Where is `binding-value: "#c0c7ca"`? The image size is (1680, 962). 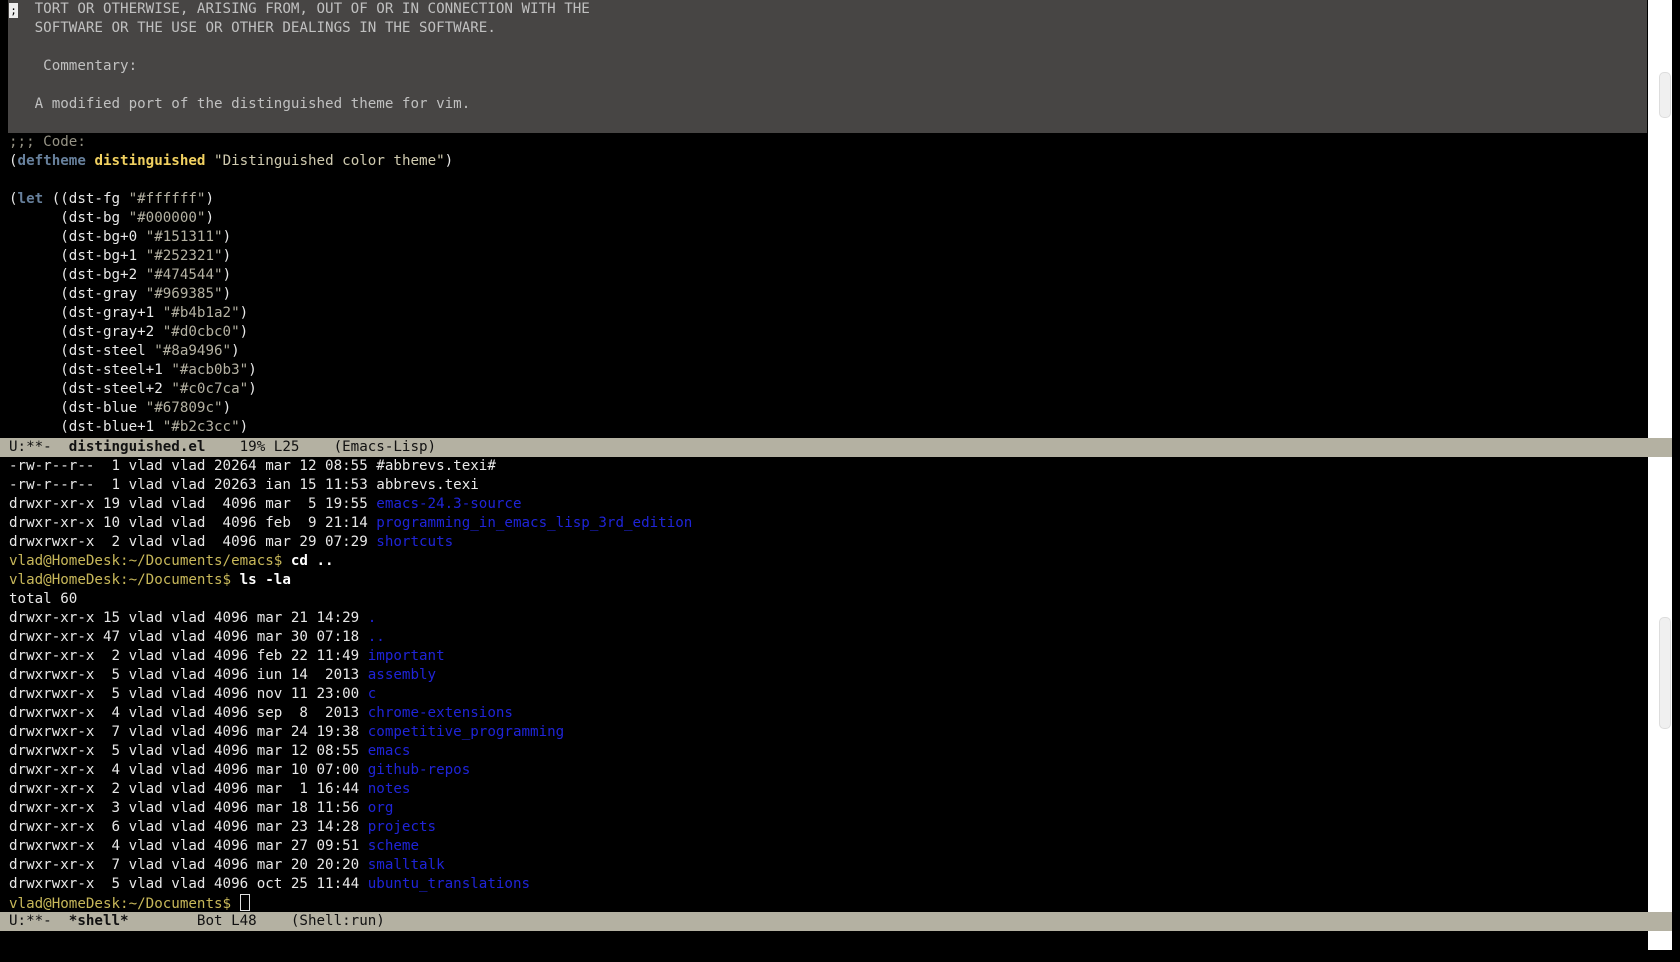
binding-value: "#c0c7ca" is located at coordinates (210, 389).